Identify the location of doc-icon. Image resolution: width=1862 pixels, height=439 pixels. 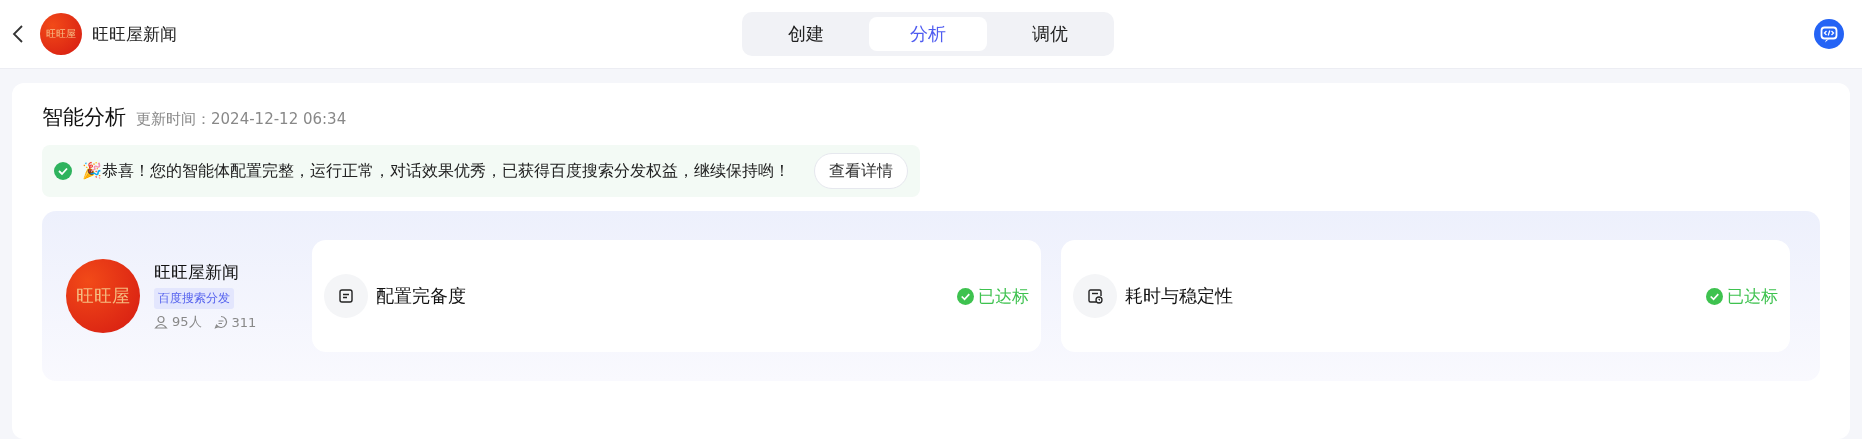
(346, 296).